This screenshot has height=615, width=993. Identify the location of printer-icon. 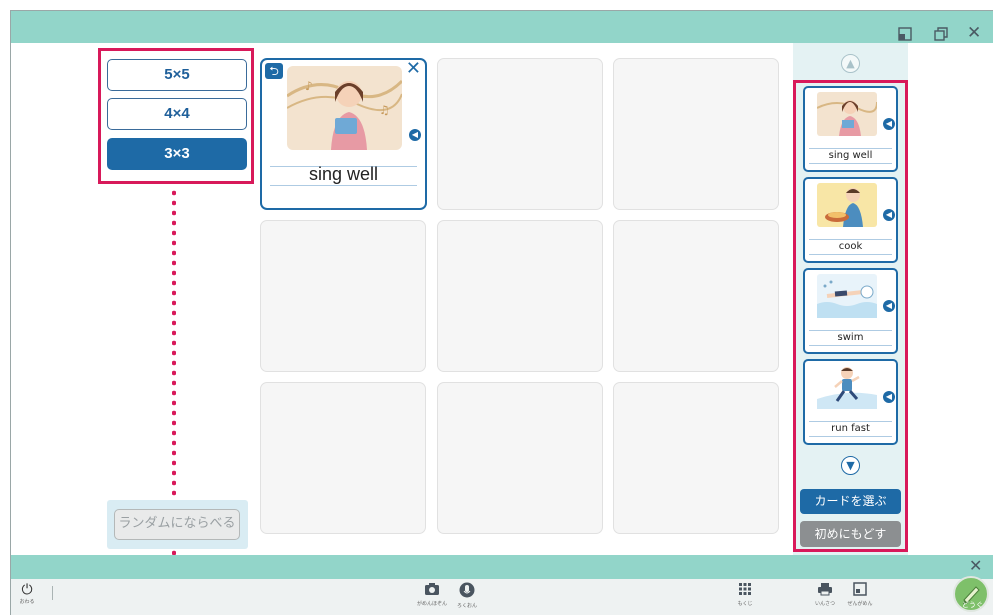
(825, 591).